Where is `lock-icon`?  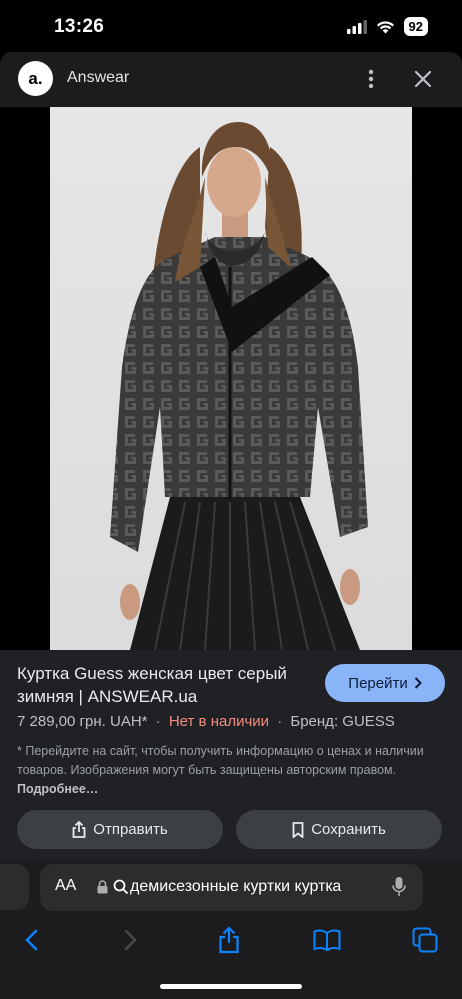 lock-icon is located at coordinates (102, 887).